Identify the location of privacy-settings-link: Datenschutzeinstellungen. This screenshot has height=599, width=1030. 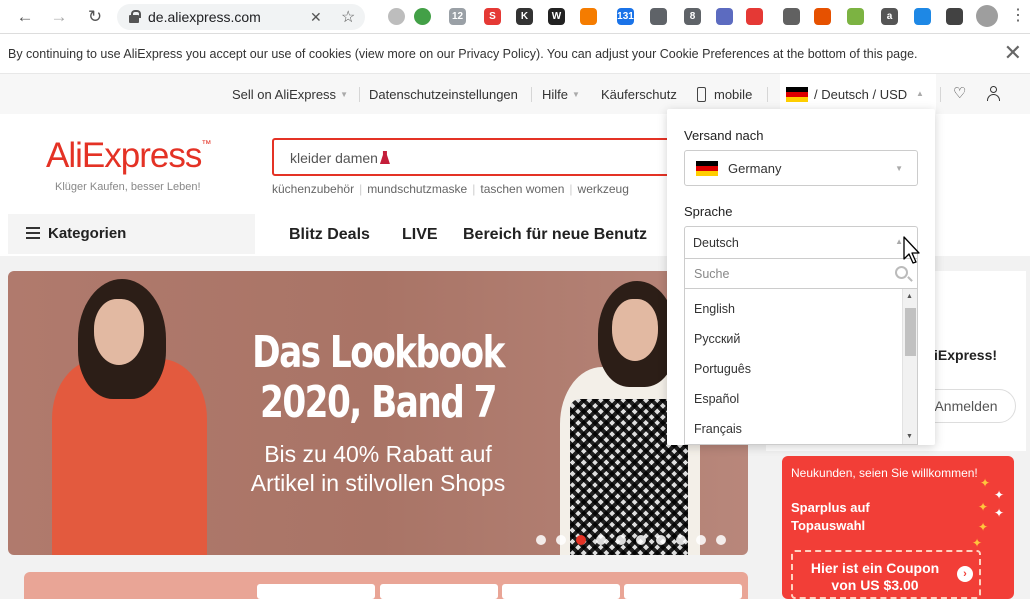
(443, 94).